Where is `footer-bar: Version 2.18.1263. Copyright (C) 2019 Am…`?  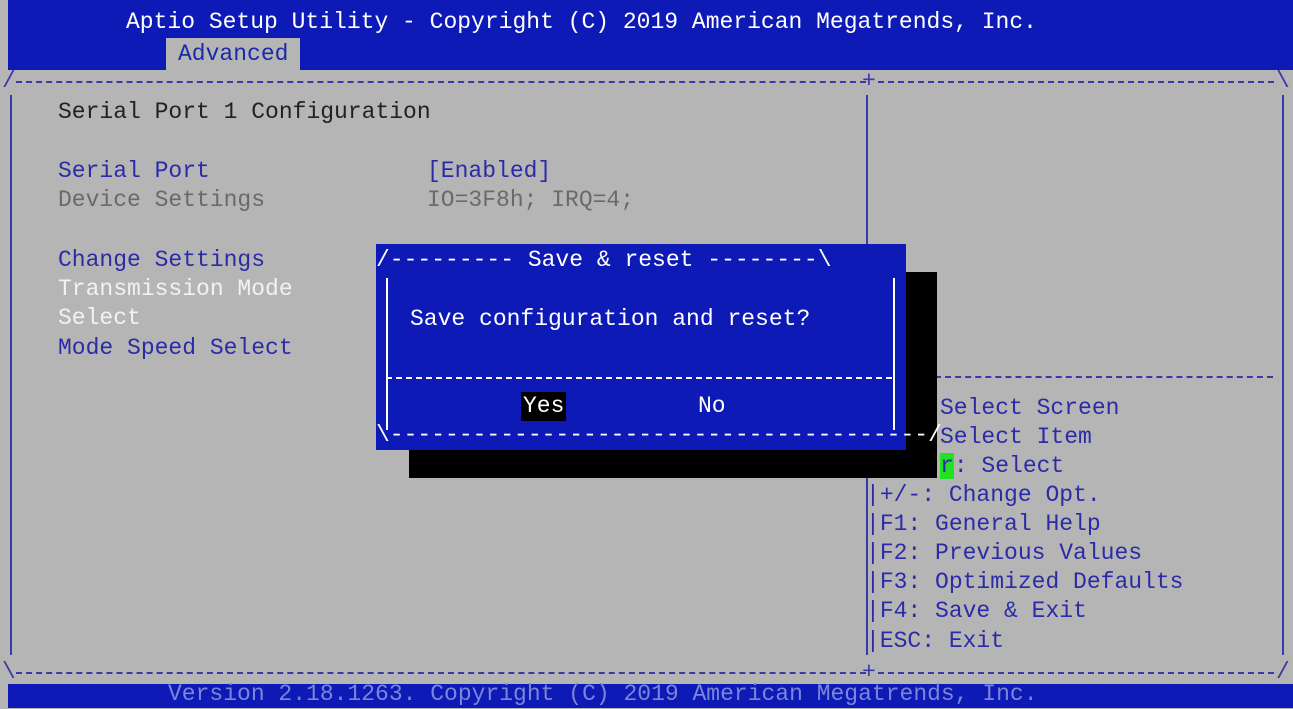
footer-bar: Version 2.18.1263. Copyright (C) 2019 Am… is located at coordinates (650, 694).